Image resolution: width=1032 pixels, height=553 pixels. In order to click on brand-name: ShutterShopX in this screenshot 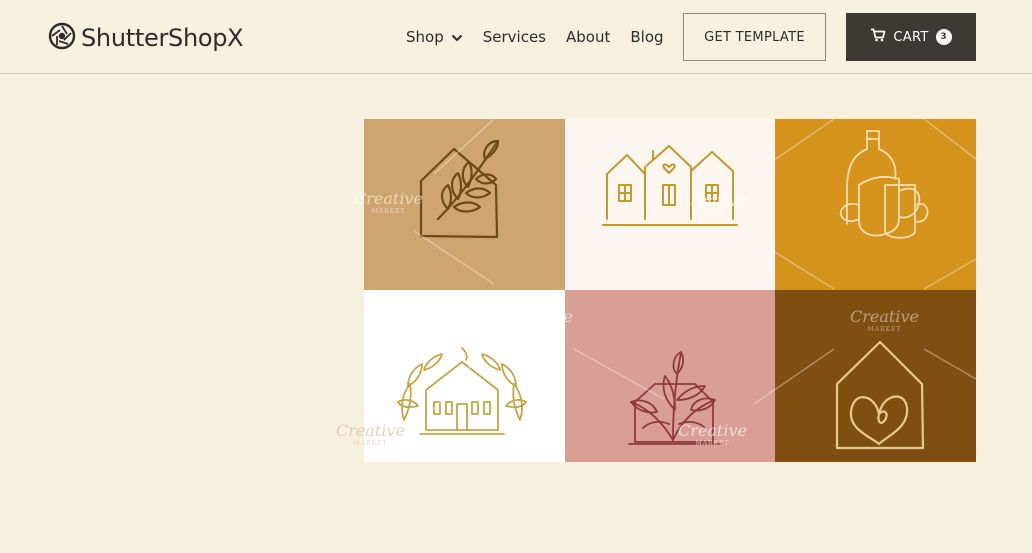, I will do `click(162, 38)`.